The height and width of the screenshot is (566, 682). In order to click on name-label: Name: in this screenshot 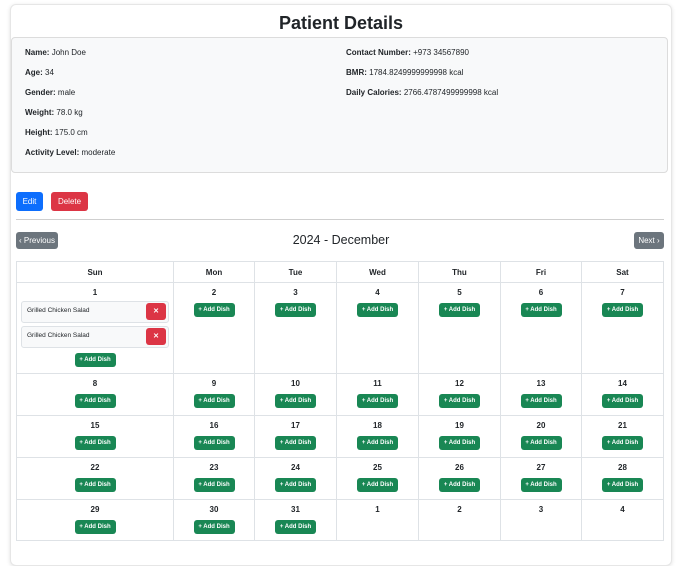, I will do `click(37, 52)`.